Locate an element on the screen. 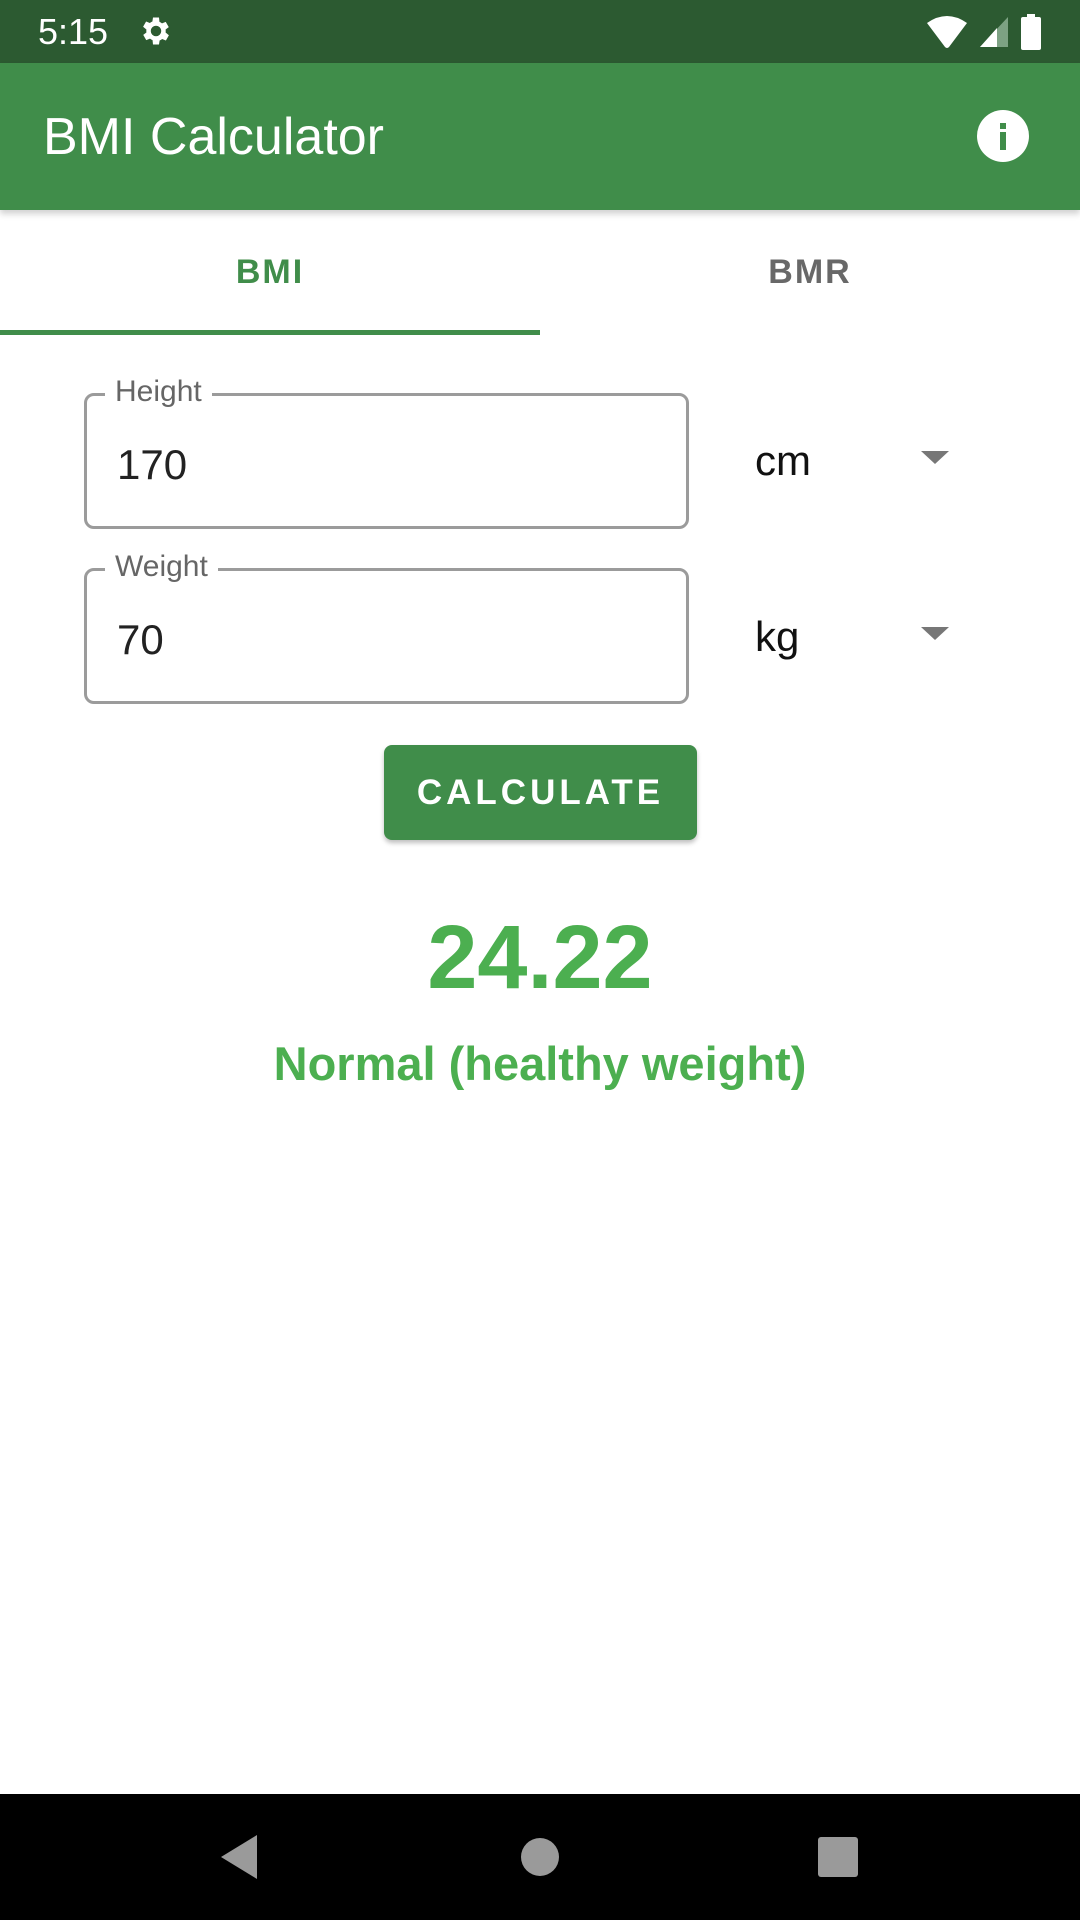 The width and height of the screenshot is (1080, 1920). navigation-bar is located at coordinates (540, 1857).